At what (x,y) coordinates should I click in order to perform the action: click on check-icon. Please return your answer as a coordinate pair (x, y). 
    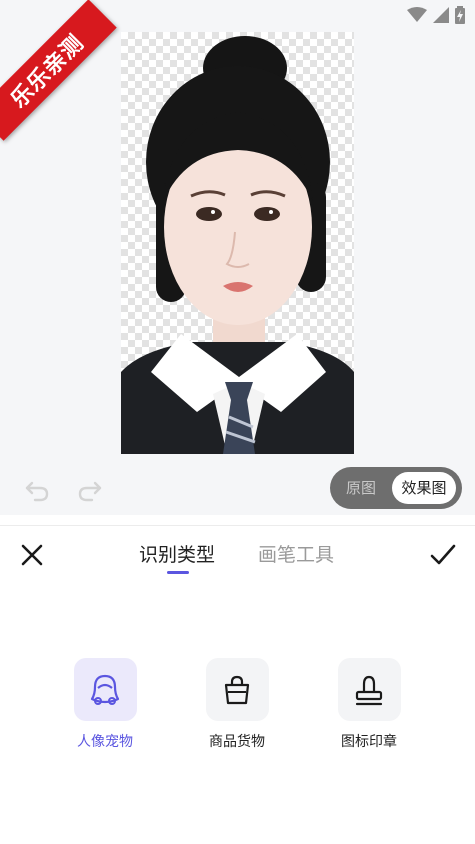
    Looking at the image, I should click on (443, 555).